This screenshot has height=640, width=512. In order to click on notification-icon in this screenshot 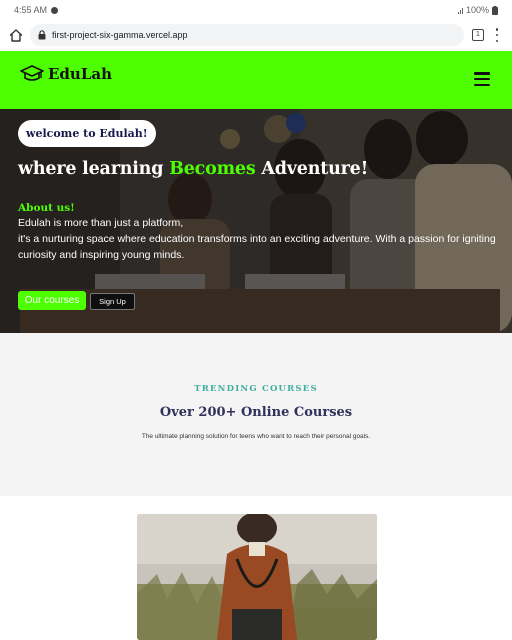, I will do `click(55, 10)`.